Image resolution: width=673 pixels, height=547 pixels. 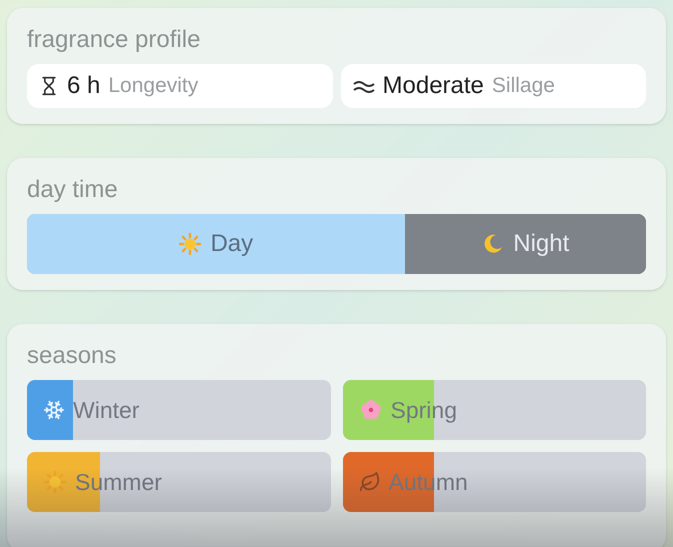 What do you see at coordinates (369, 482) in the screenshot?
I see `leaf-icon` at bounding box center [369, 482].